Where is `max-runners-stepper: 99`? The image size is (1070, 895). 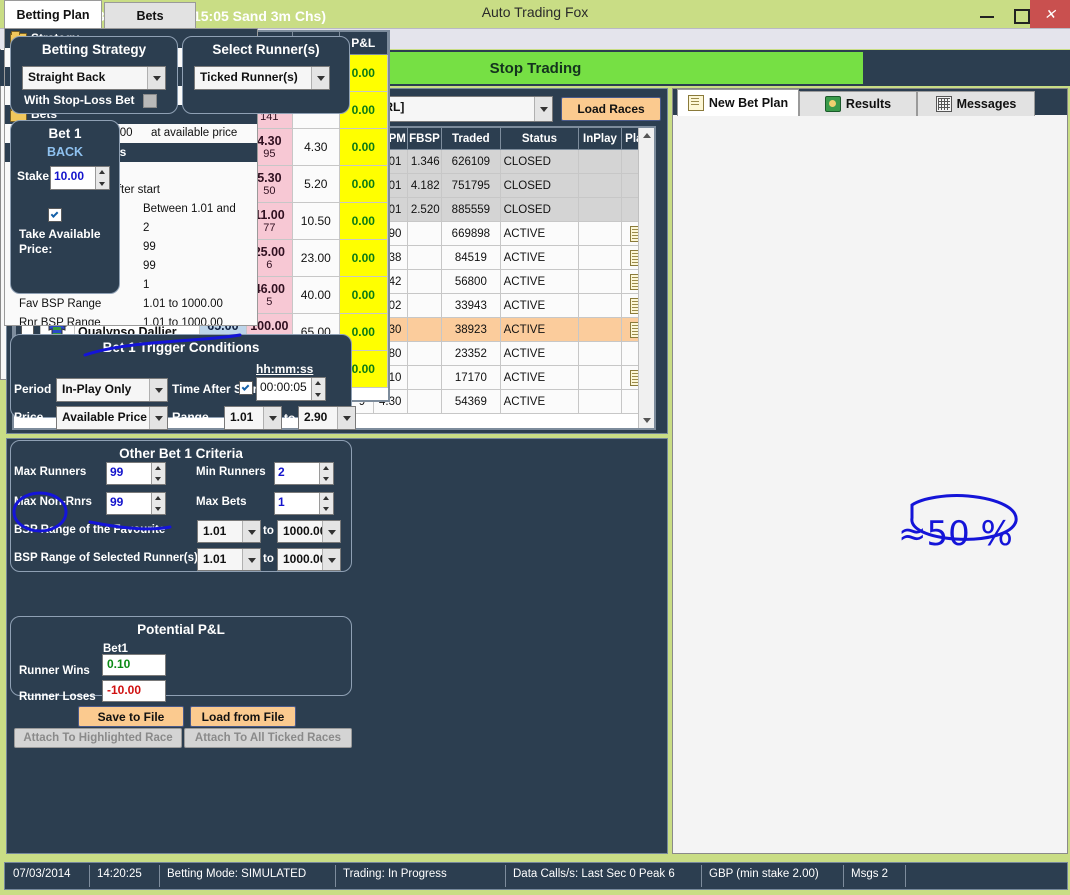
max-runners-stepper: 99 is located at coordinates (136, 473).